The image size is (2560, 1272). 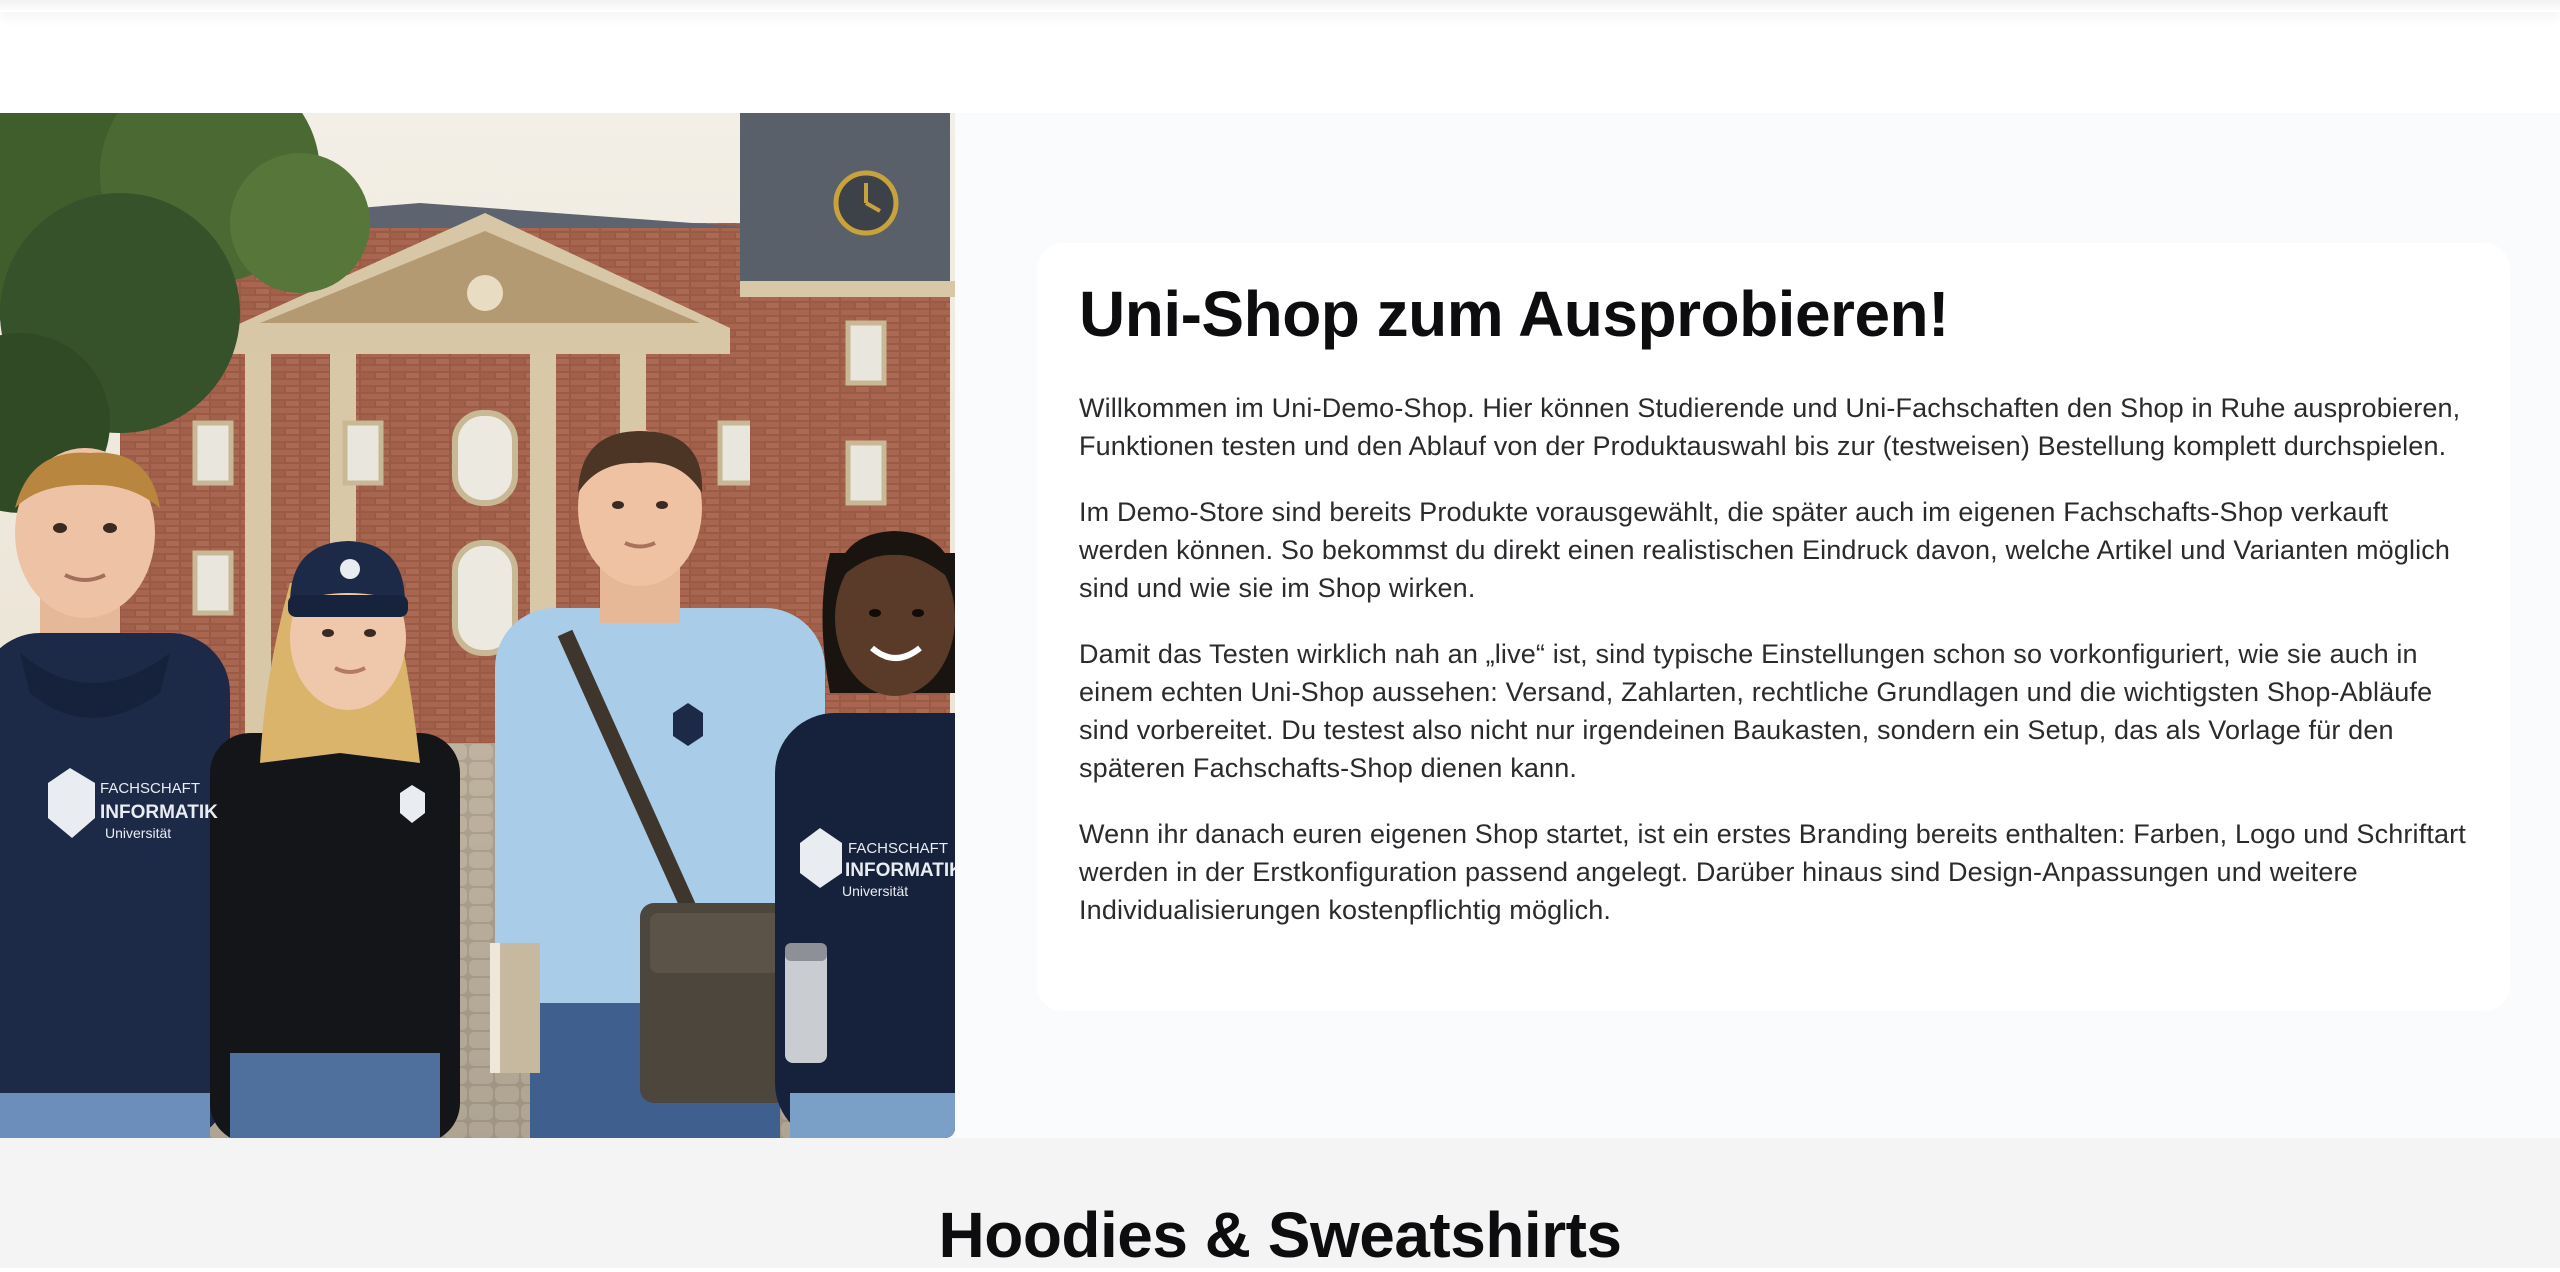 What do you see at coordinates (1280, 6) in the screenshot?
I see `header-shadow-bar` at bounding box center [1280, 6].